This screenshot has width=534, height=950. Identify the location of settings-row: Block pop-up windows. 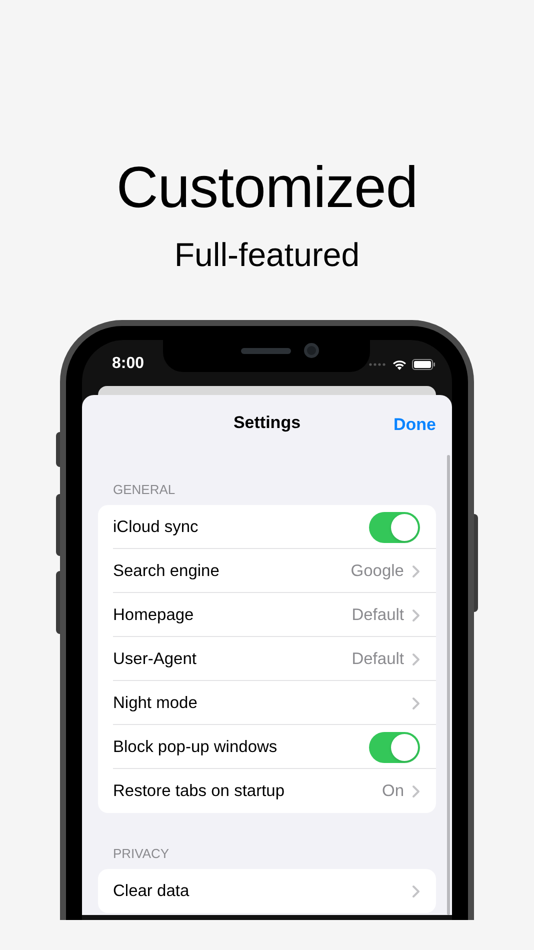
(267, 747).